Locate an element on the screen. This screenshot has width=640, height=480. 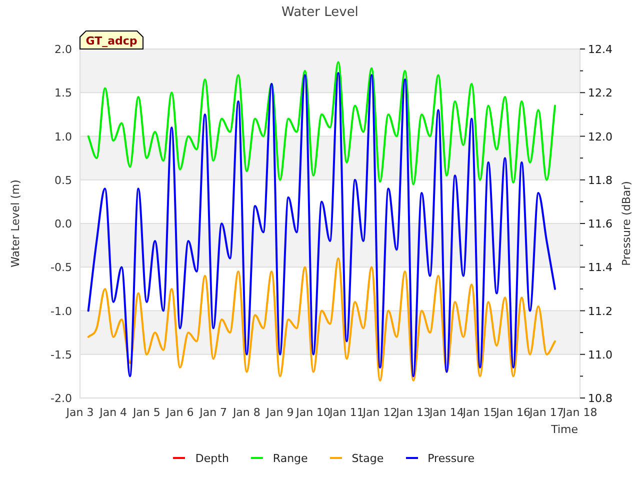
station-tag: GT_adcp is located at coordinates (112, 40).